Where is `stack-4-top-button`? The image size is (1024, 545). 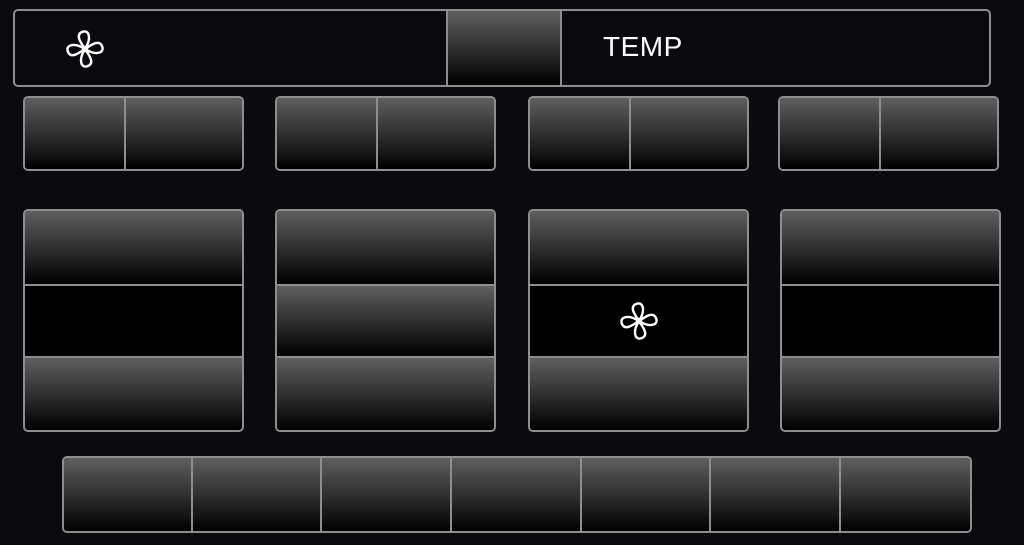
stack-4-top-button is located at coordinates (890, 247).